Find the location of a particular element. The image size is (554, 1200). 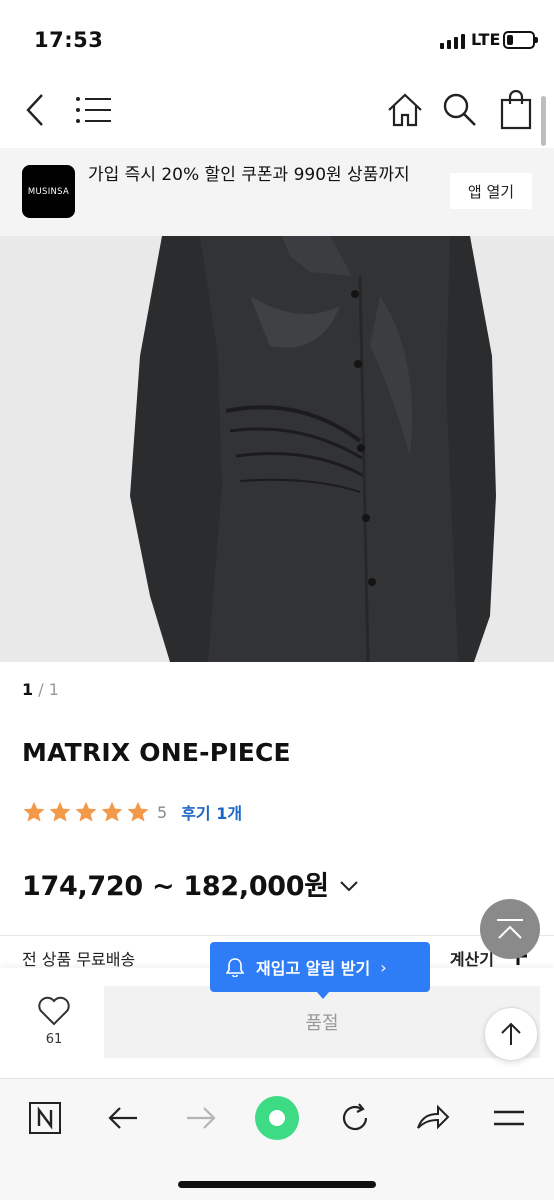

home-icon is located at coordinates (405, 110).